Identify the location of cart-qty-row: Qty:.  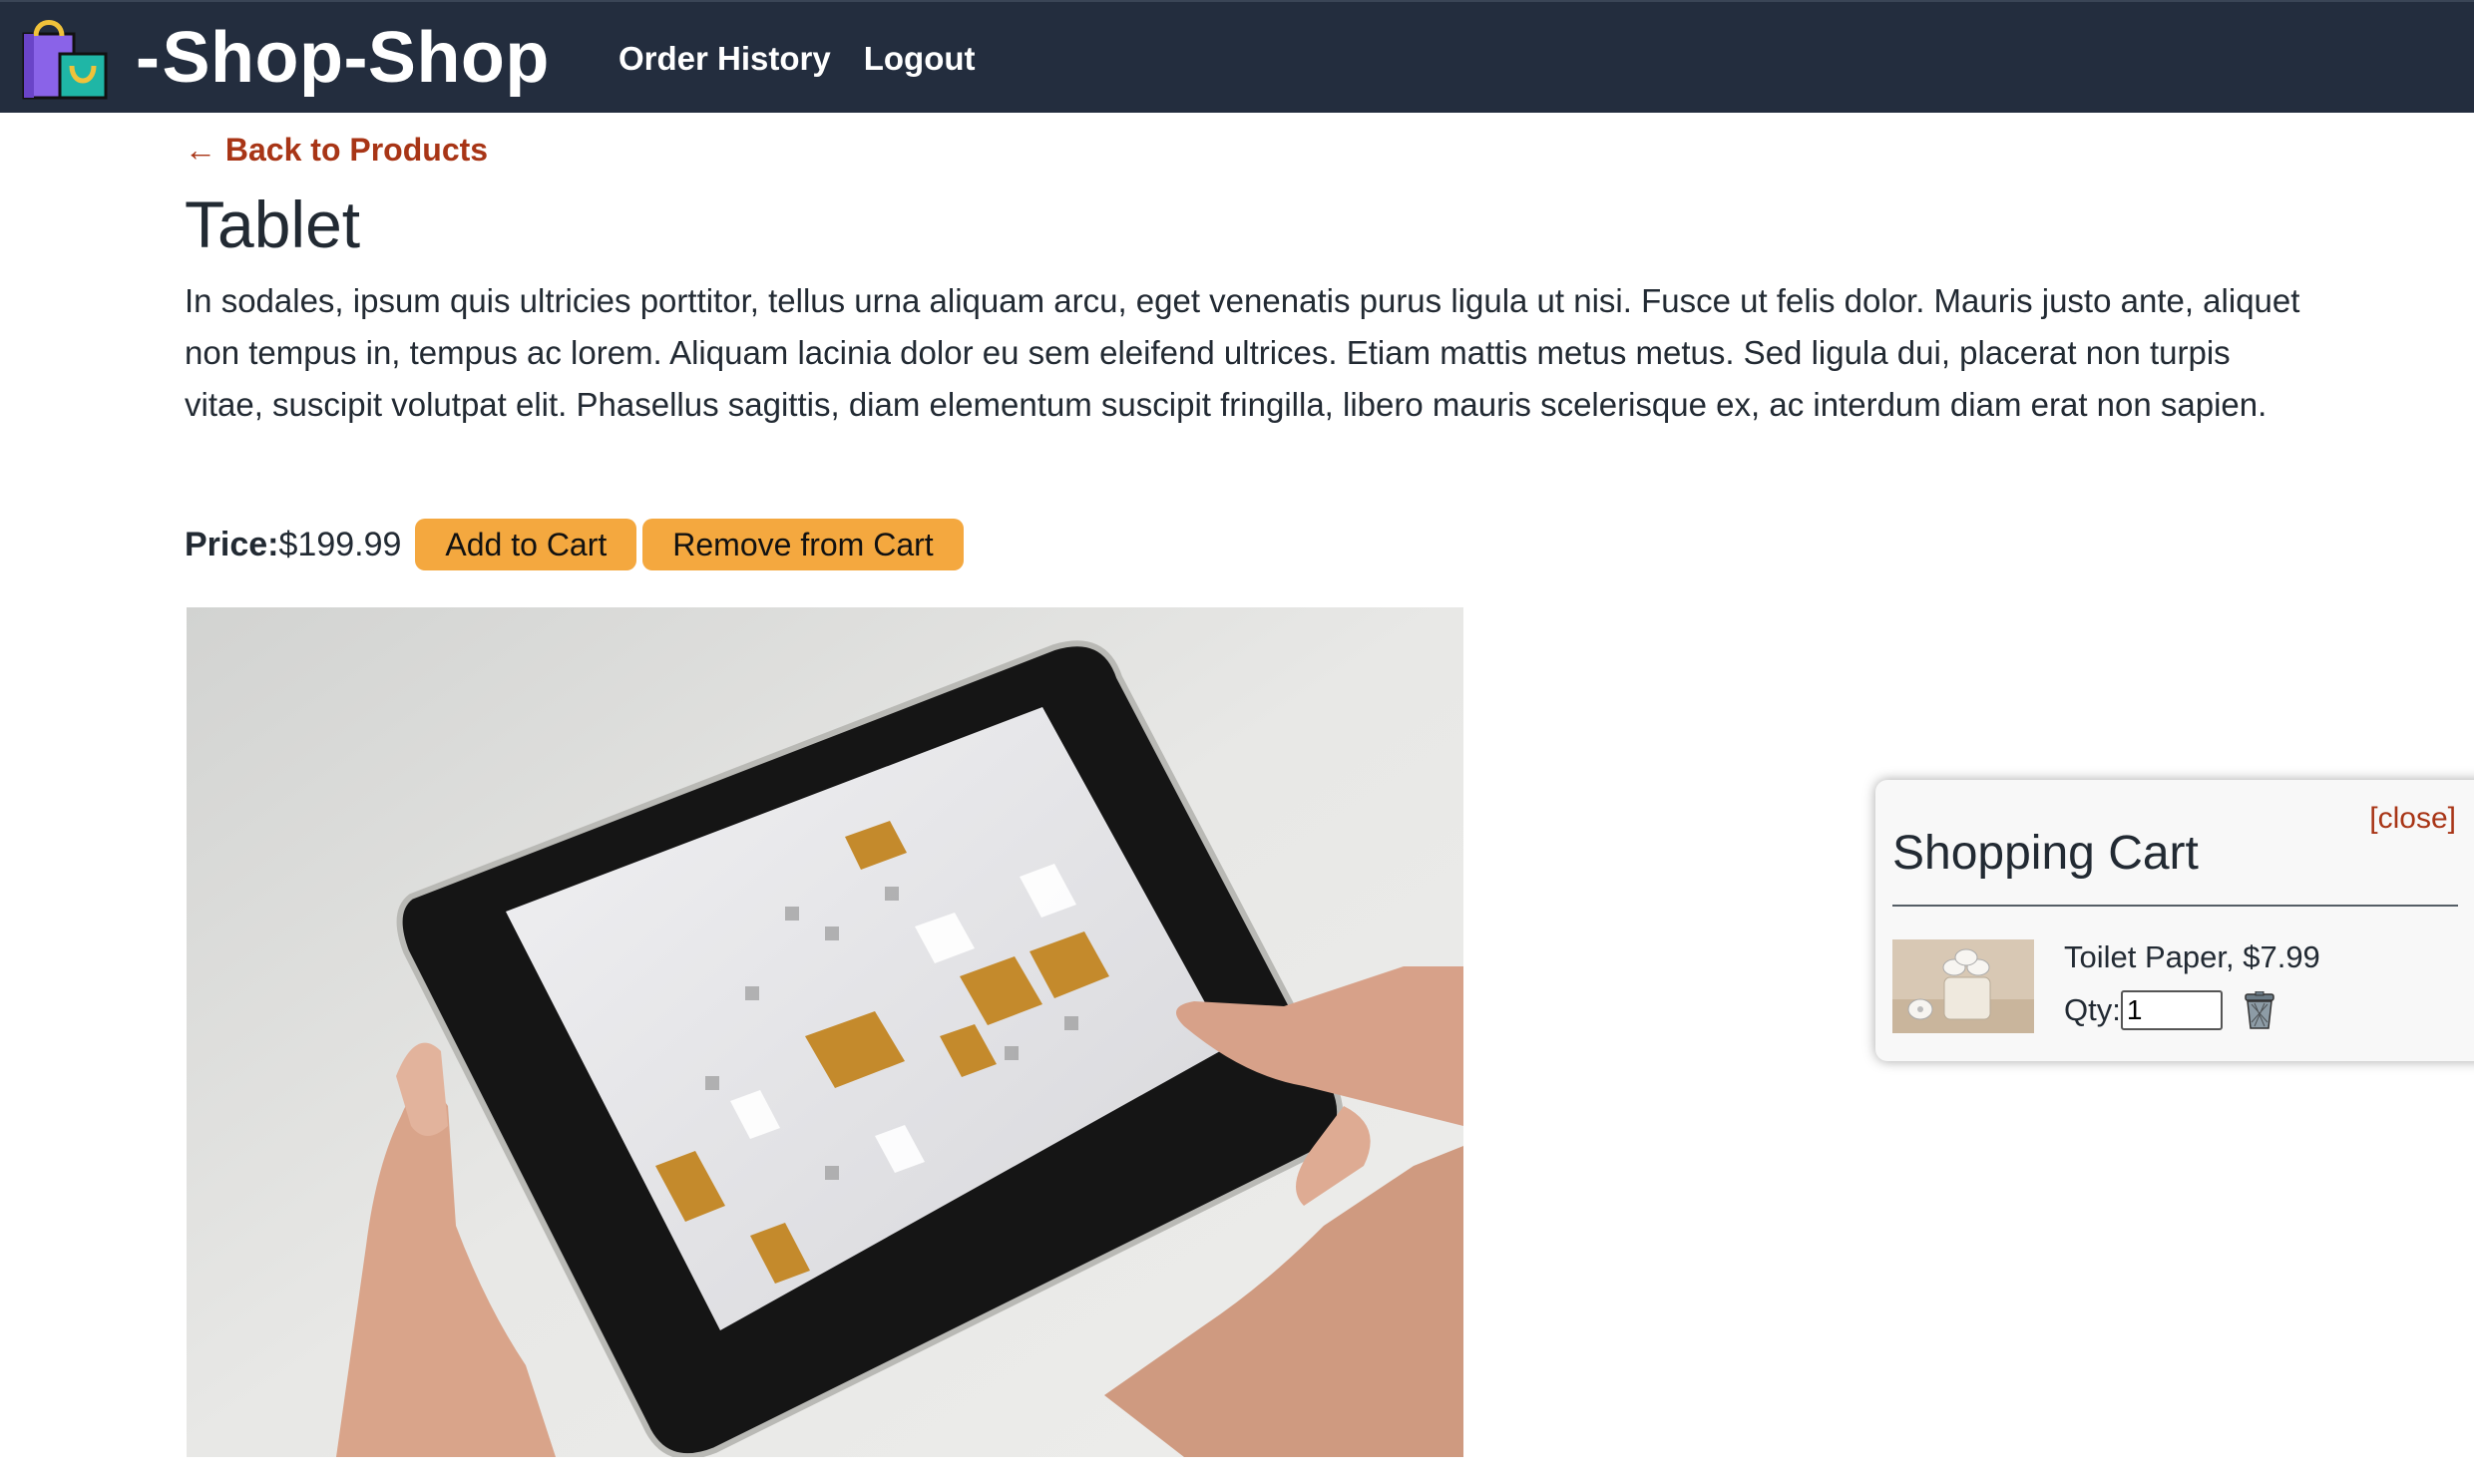
(2170, 1010).